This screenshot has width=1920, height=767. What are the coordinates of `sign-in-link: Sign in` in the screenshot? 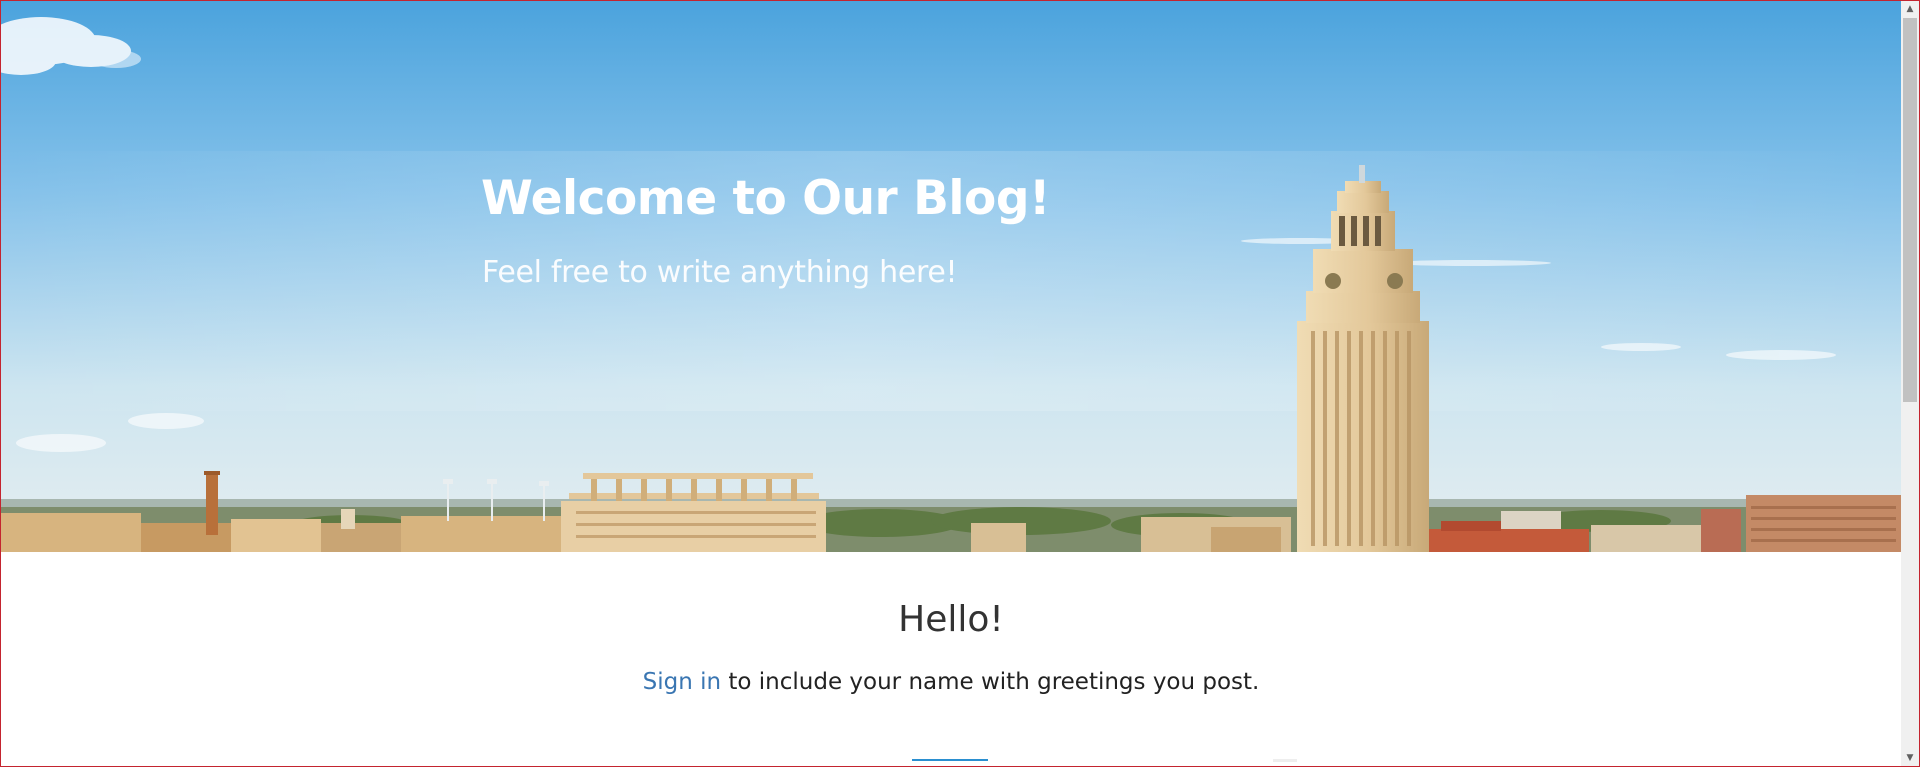 It's located at (682, 682).